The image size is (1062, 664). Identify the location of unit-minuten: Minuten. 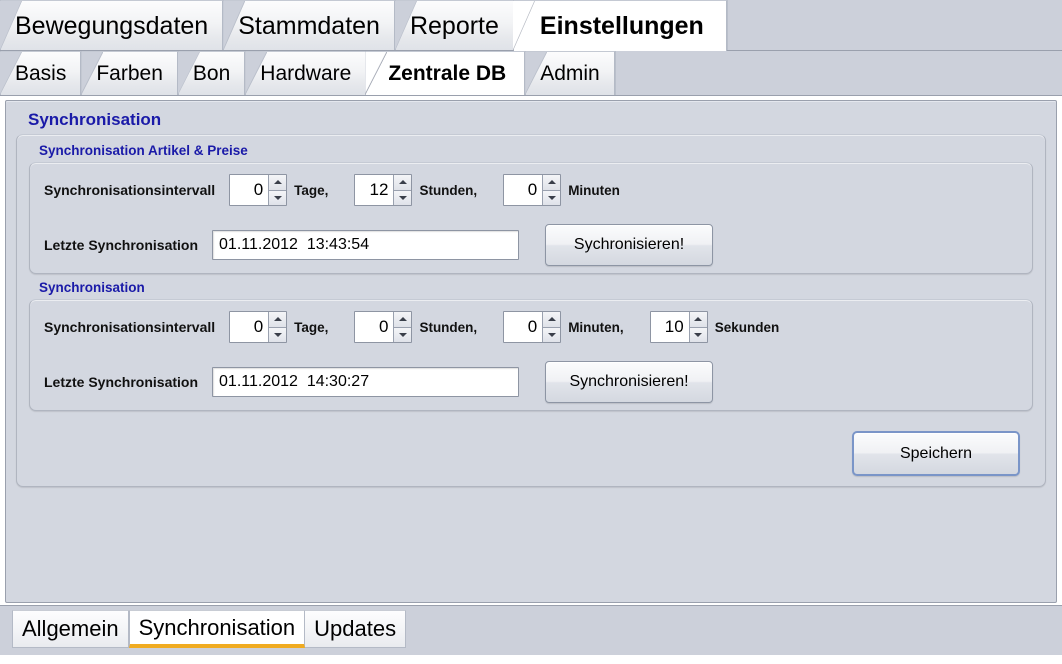
(594, 190).